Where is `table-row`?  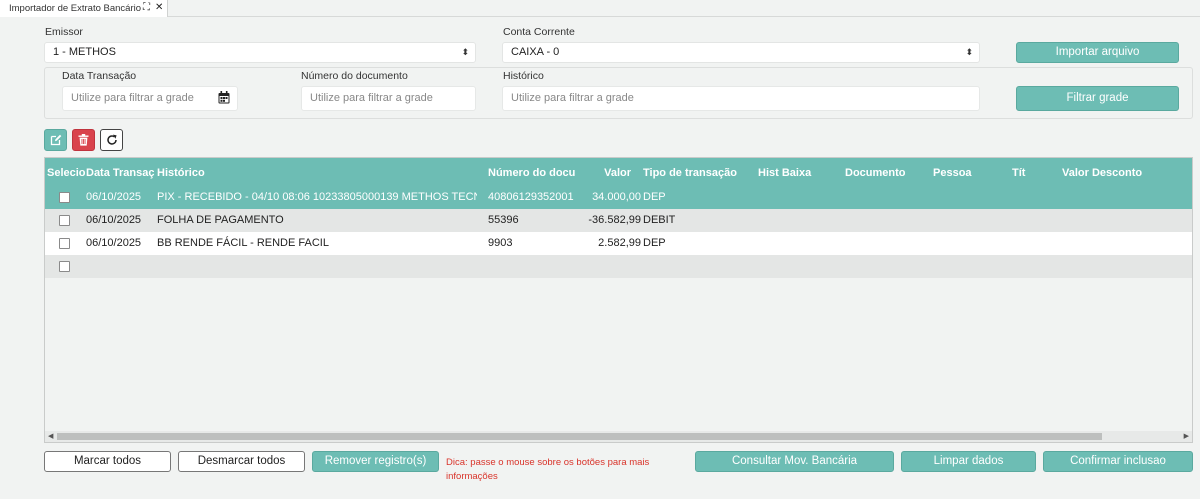
table-row is located at coordinates (618, 266).